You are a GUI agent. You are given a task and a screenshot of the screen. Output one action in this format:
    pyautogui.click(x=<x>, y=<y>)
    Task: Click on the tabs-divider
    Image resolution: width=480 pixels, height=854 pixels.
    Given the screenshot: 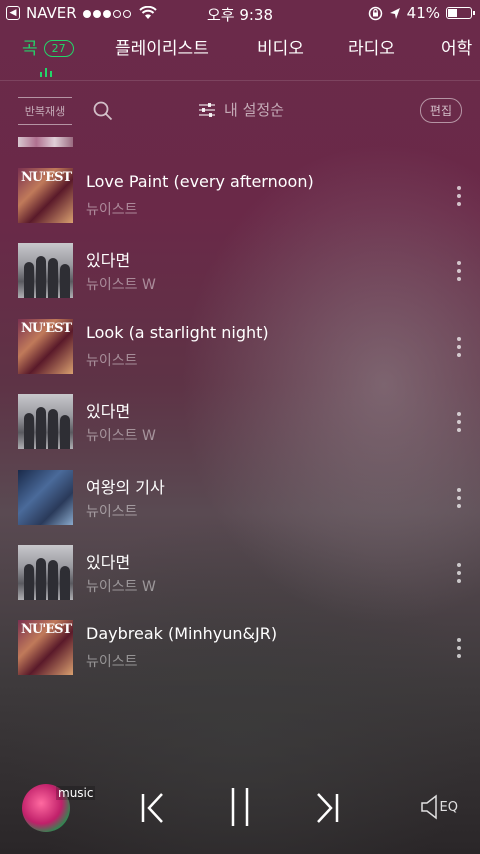 What is the action you would take?
    pyautogui.click(x=240, y=80)
    